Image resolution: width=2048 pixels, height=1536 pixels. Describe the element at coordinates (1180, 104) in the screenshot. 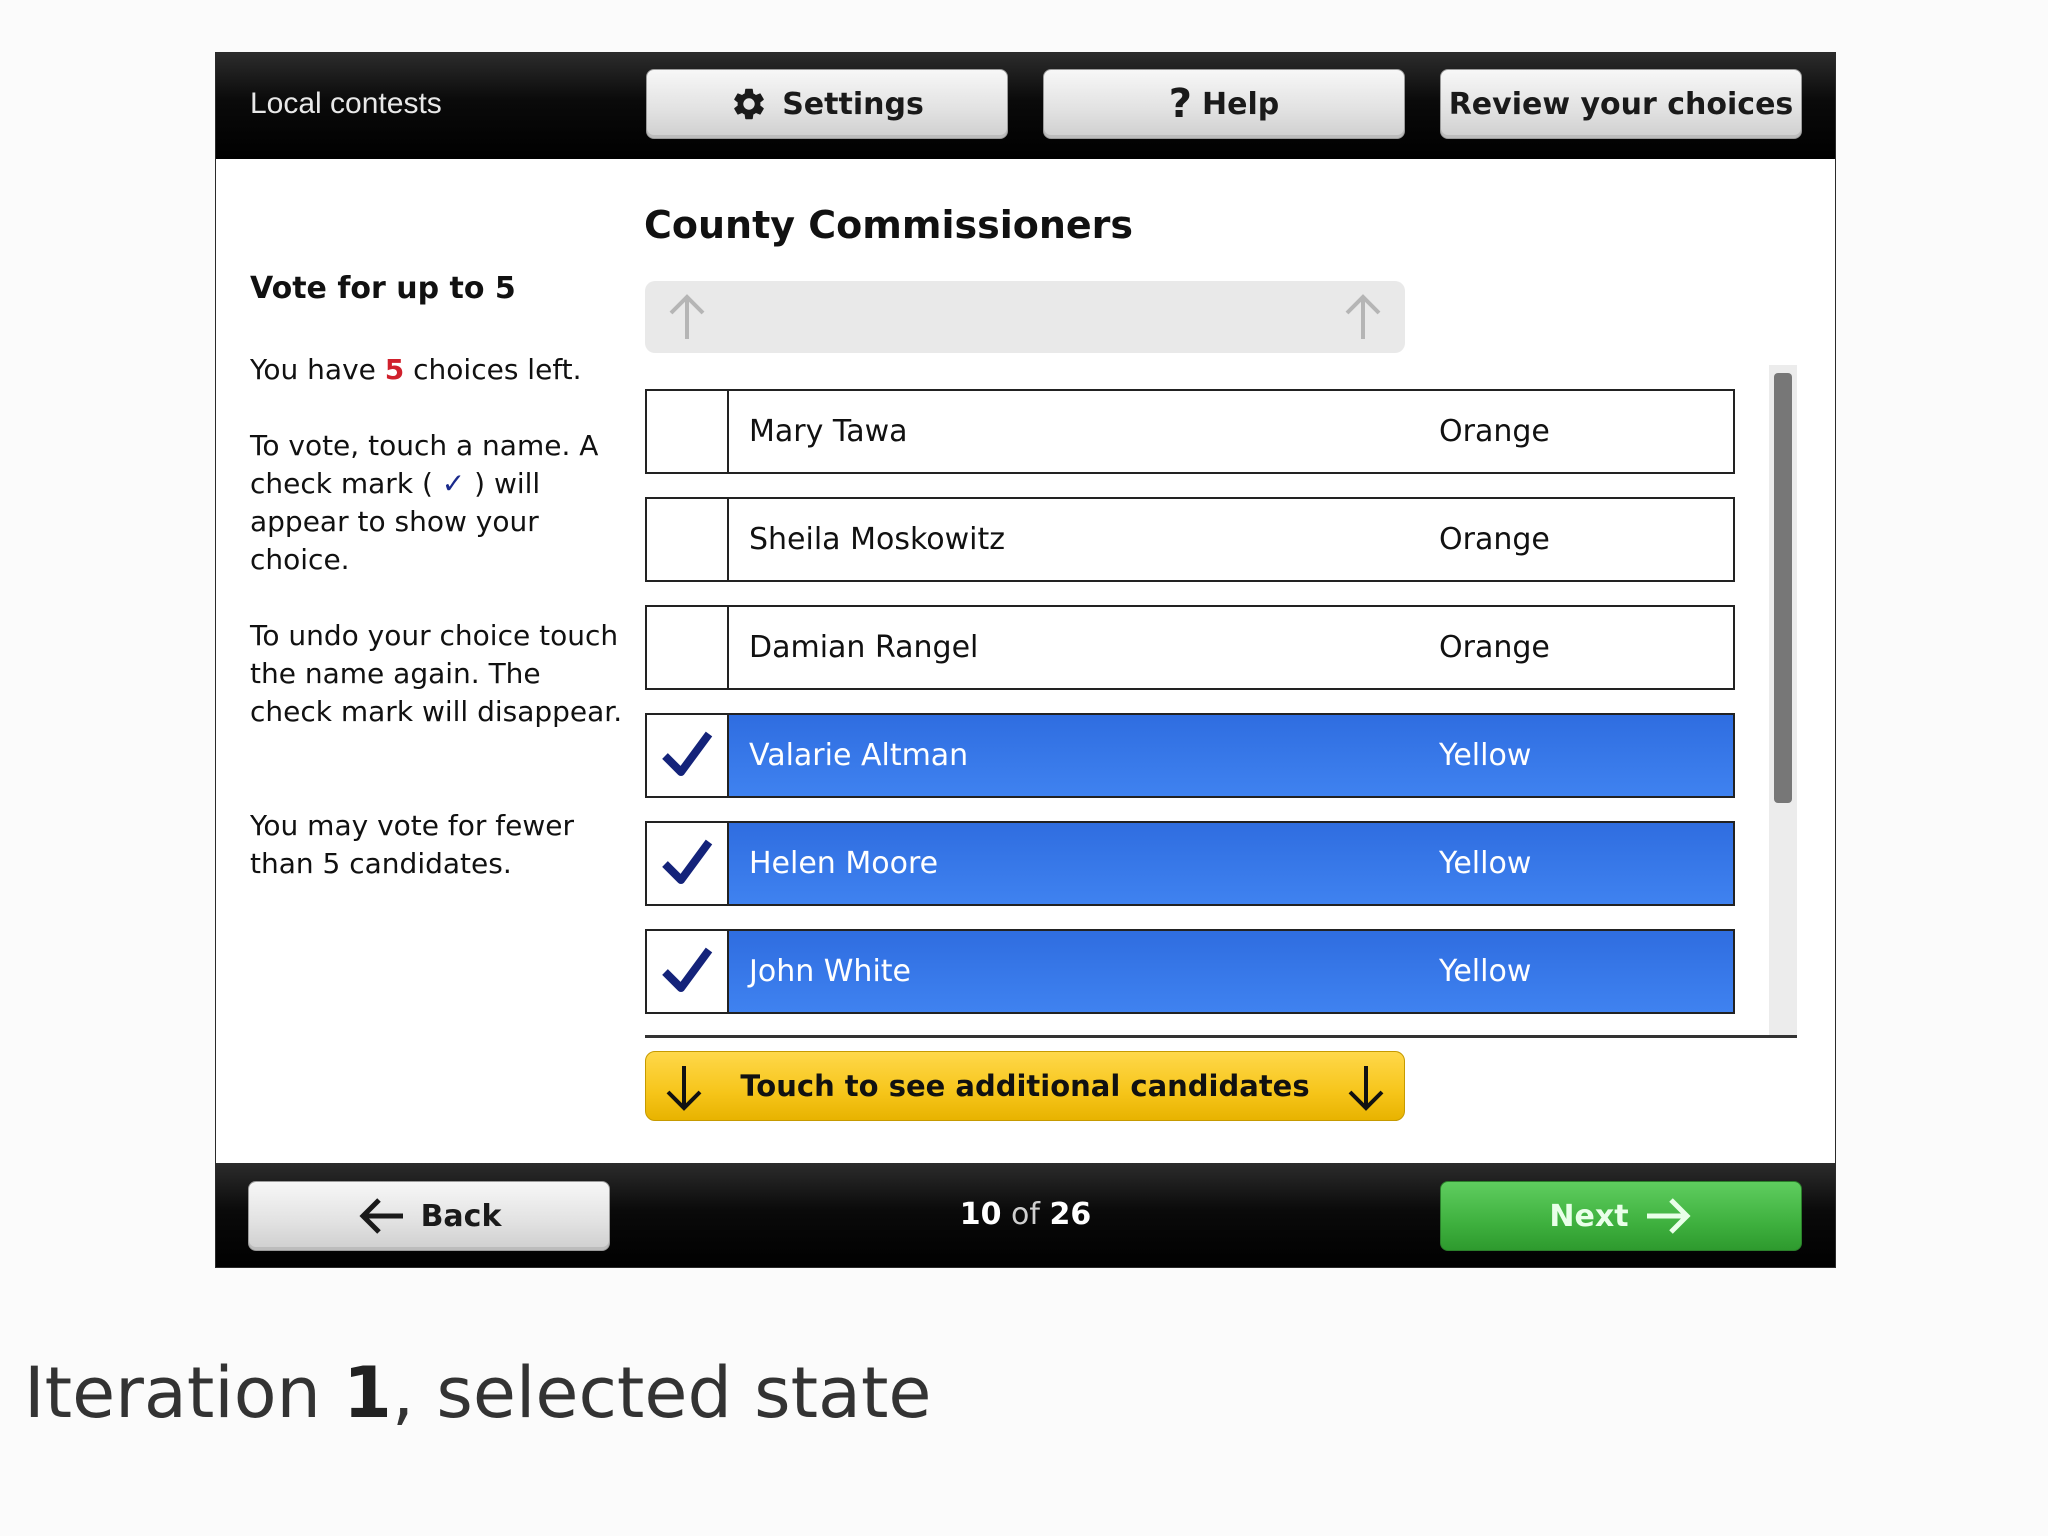

I see `question-icon: ?` at that location.